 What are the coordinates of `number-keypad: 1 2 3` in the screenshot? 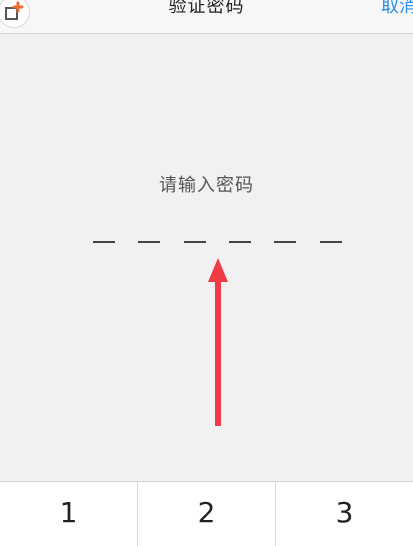 It's located at (206, 513).